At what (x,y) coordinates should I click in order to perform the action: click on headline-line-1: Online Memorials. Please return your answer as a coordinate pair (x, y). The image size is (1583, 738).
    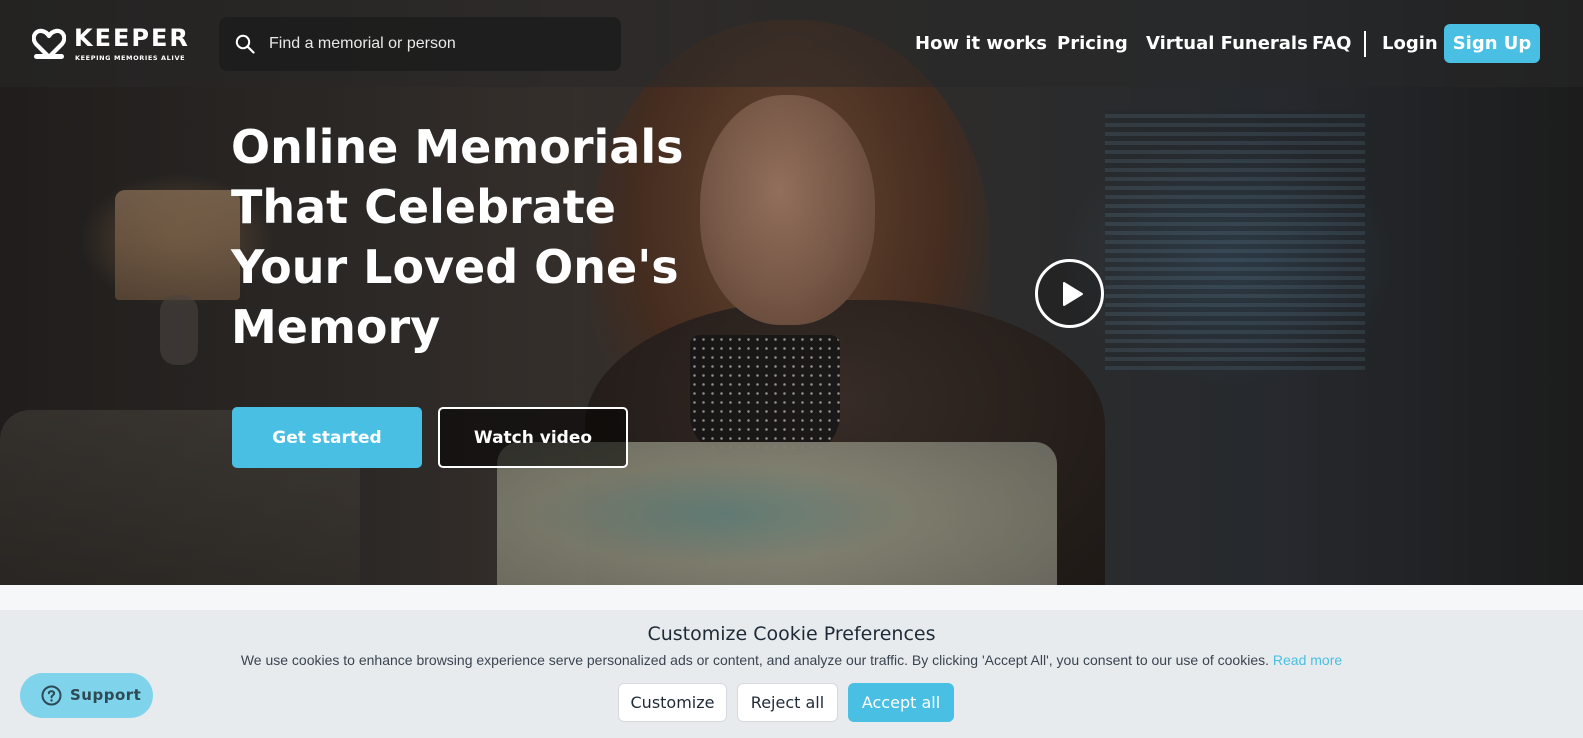
    Looking at the image, I should click on (457, 147).